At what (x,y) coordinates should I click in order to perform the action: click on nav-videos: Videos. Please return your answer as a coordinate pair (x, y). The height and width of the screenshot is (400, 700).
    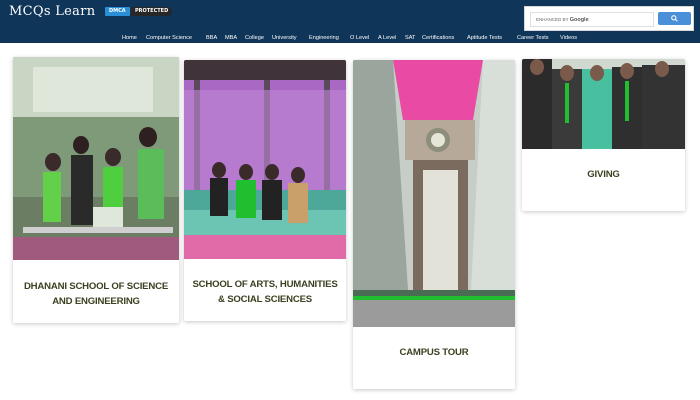
    Looking at the image, I should click on (568, 38).